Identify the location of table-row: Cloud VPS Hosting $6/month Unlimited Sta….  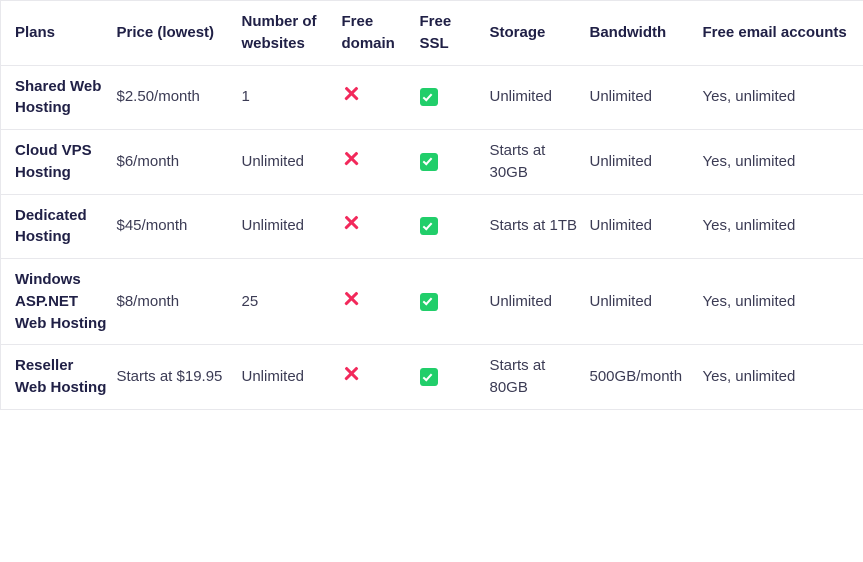
(431, 162).